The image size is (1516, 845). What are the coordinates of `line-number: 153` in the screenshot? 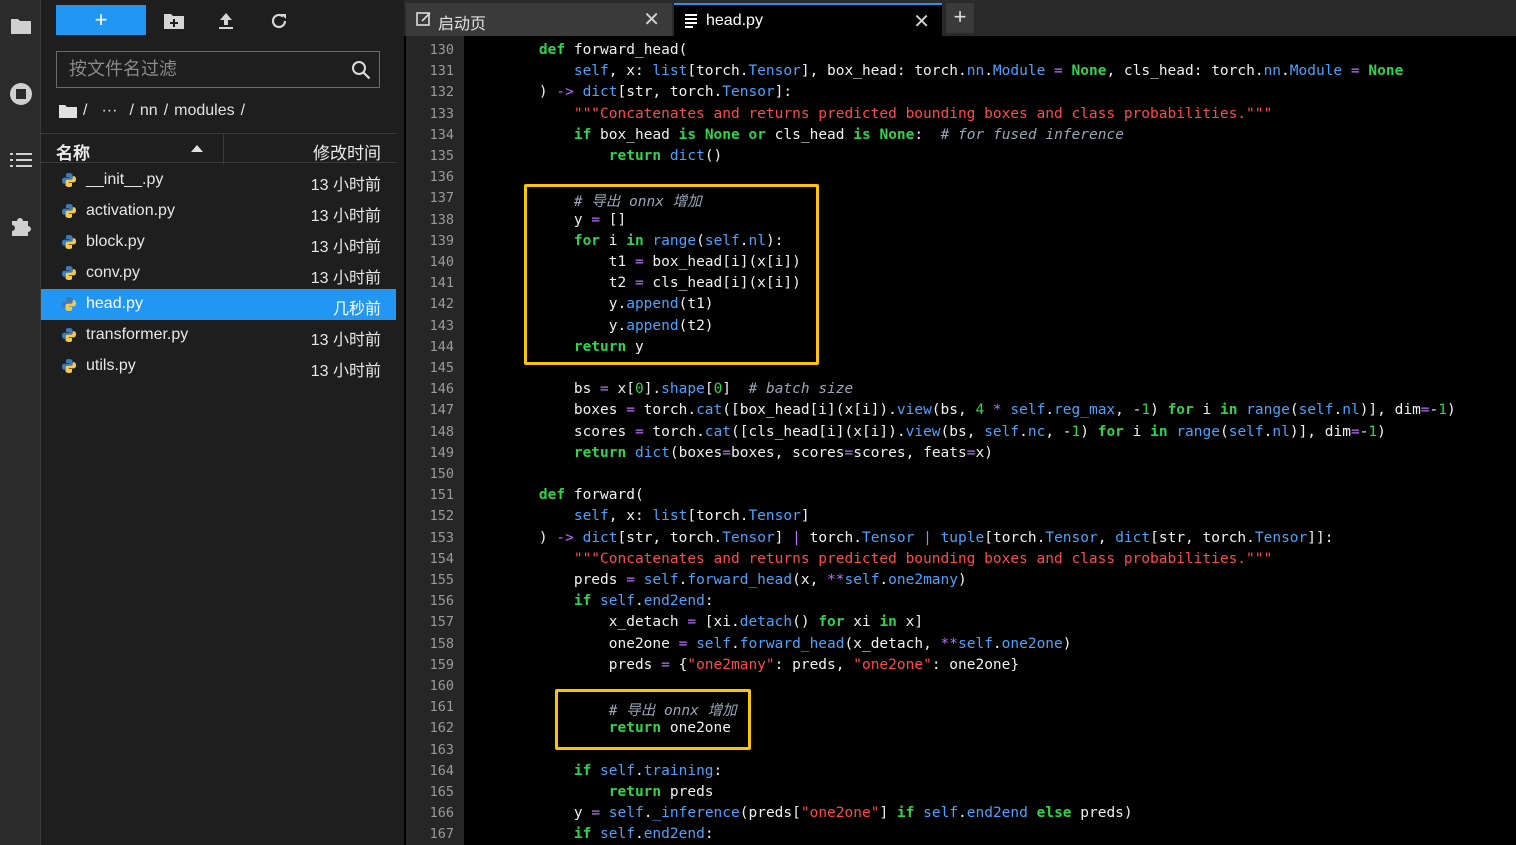 It's located at (441, 537).